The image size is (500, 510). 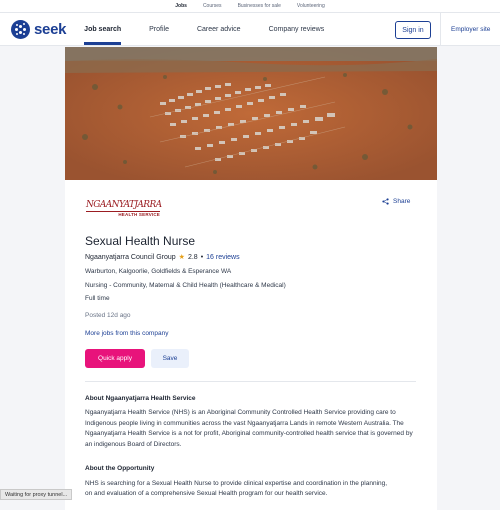 What do you see at coordinates (124, 205) in the screenshot?
I see `company-logo-name: NGAANYATJARRA` at bounding box center [124, 205].